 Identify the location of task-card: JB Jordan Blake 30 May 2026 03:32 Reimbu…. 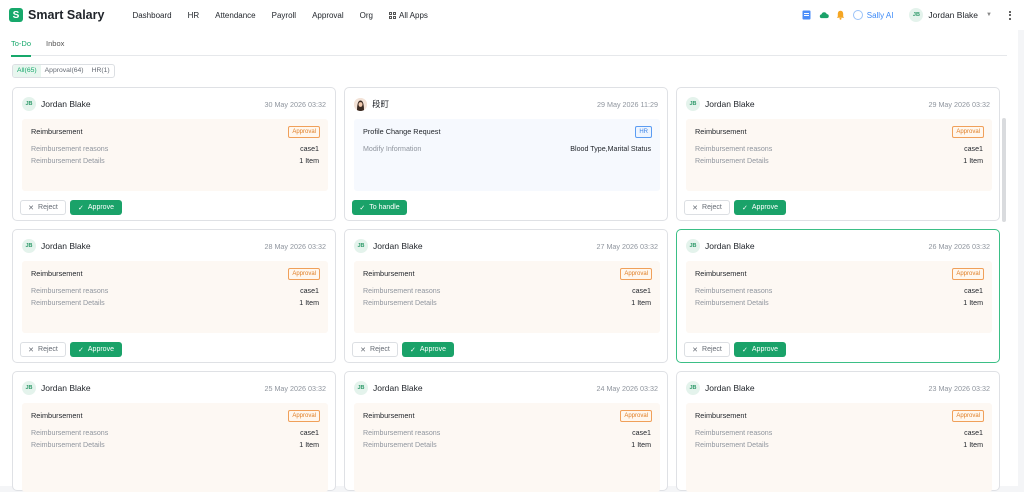
(174, 154).